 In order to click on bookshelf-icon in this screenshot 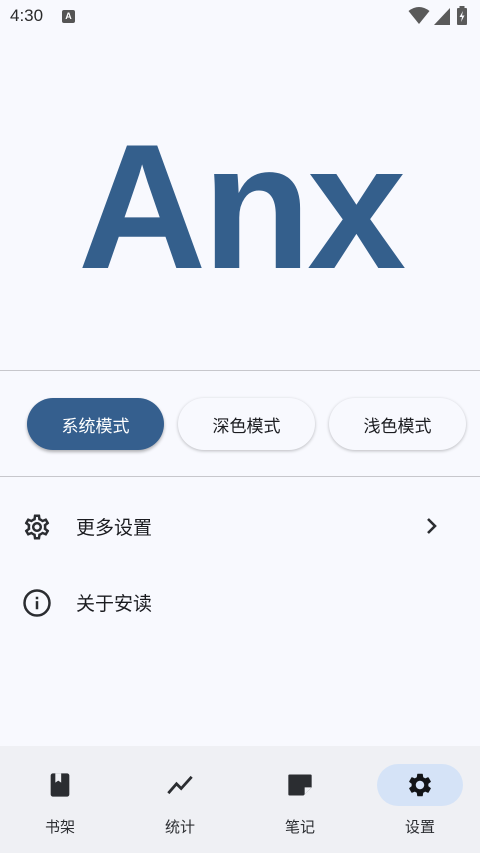, I will do `click(60, 785)`.